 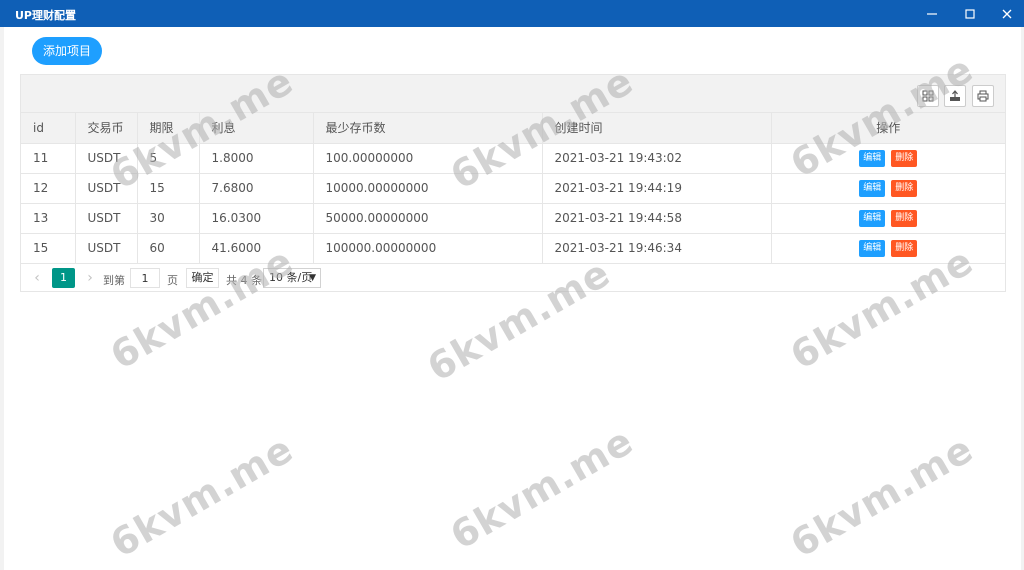 I want to click on cell-term: 30, so click(x=168, y=218).